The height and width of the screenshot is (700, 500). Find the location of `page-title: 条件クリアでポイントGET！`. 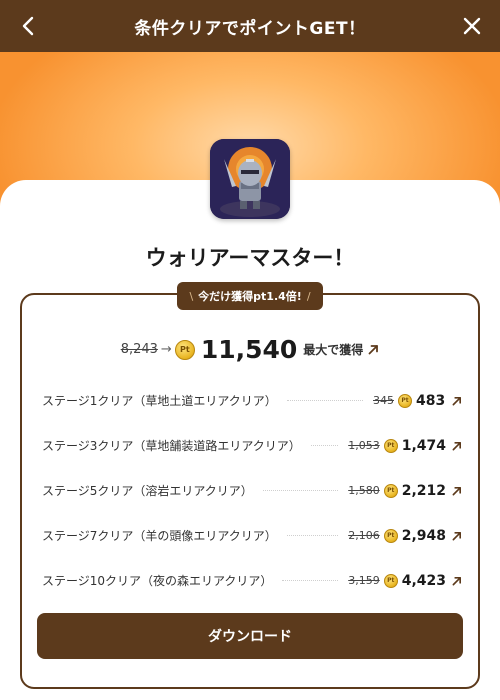

page-title: 条件クリアでポイントGET！ is located at coordinates (250, 28).